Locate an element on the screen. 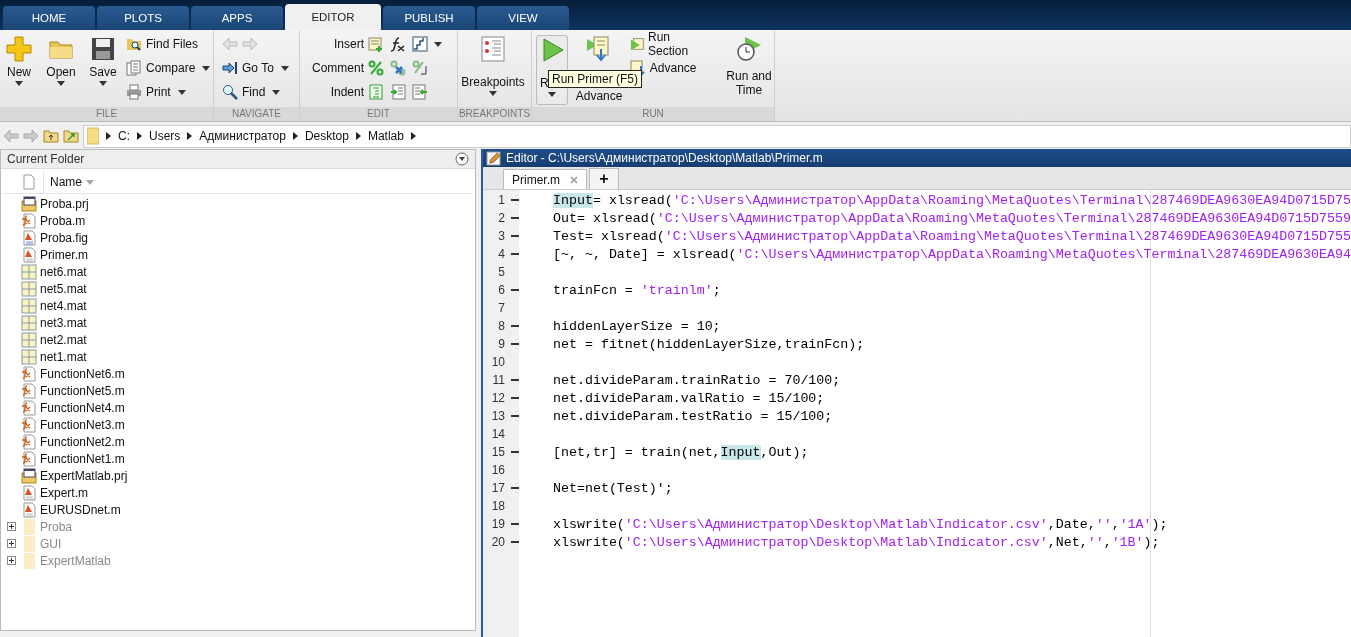  path-segment: Users is located at coordinates (165, 136).